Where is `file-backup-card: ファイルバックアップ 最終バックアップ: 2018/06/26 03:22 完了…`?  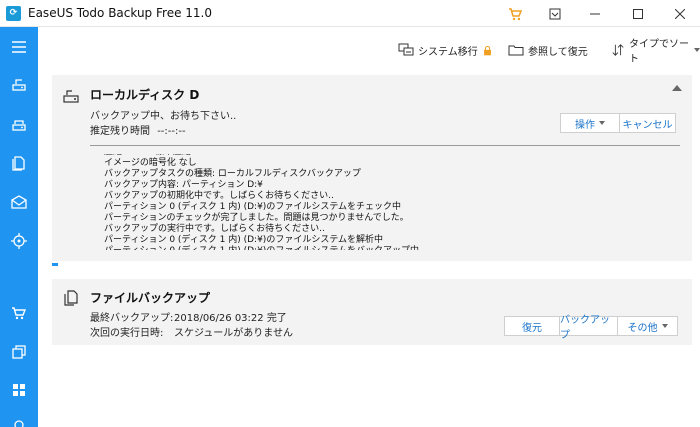 file-backup-card: ファイルバックアップ 最終バックアップ: 2018/06/26 03:22 完了… is located at coordinates (372, 312).